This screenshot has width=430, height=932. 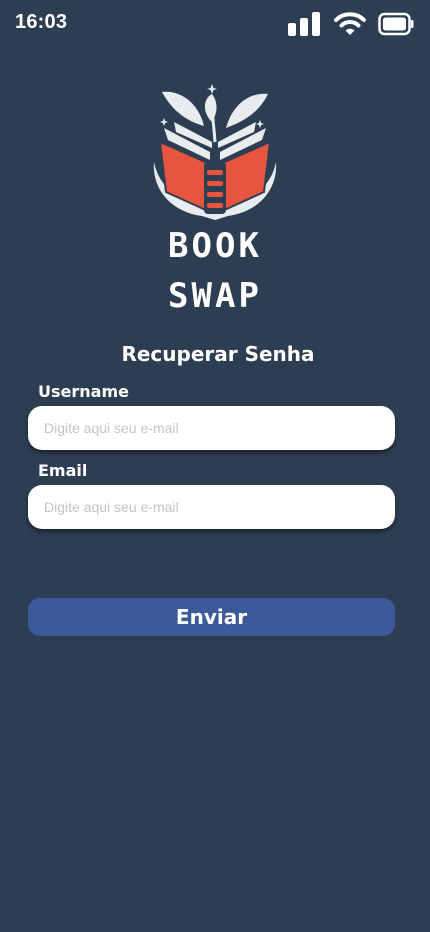 I want to click on bookswap-logo: BOOK SWAP, so click(x=215, y=200).